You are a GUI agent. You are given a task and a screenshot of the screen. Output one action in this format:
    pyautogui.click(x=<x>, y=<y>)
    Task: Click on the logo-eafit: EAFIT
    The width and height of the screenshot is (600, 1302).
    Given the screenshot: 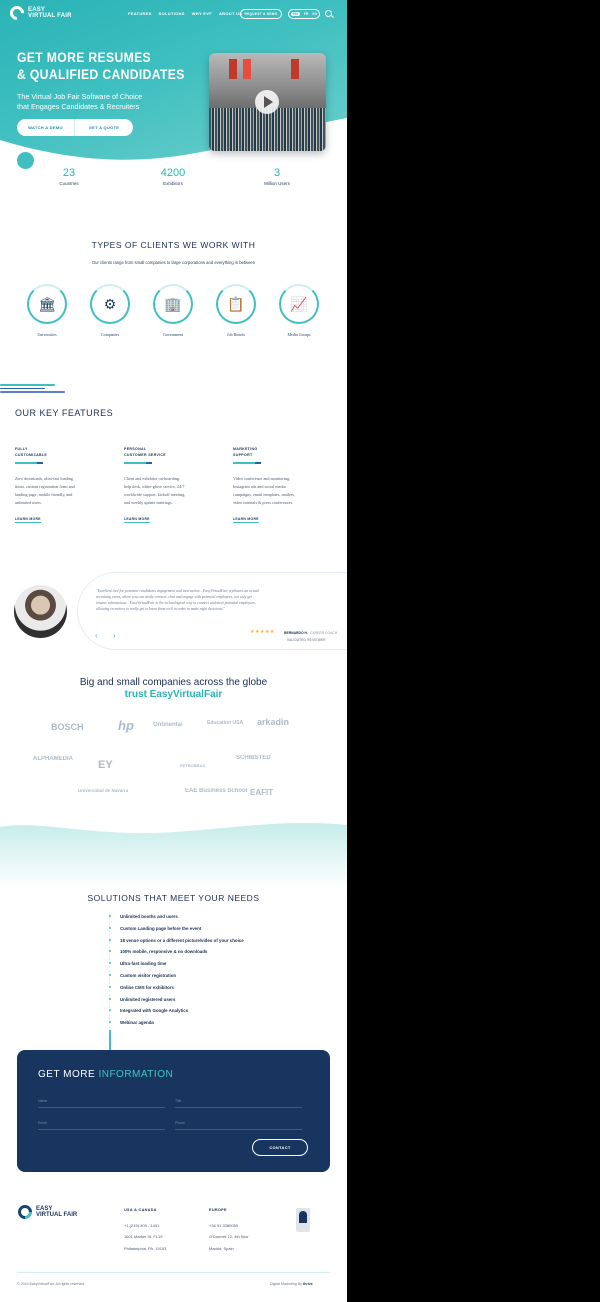 What is the action you would take?
    pyautogui.click(x=262, y=792)
    